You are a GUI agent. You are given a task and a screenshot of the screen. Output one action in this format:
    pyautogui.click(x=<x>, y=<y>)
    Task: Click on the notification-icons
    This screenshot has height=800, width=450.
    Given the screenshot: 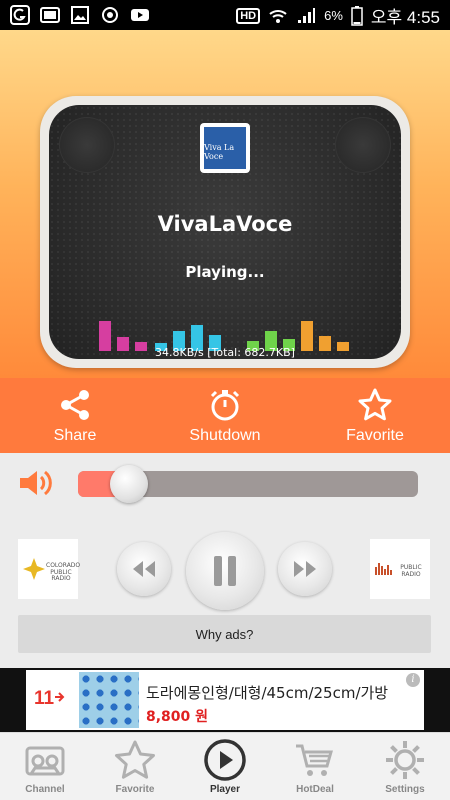 What is the action you would take?
    pyautogui.click(x=80, y=15)
    